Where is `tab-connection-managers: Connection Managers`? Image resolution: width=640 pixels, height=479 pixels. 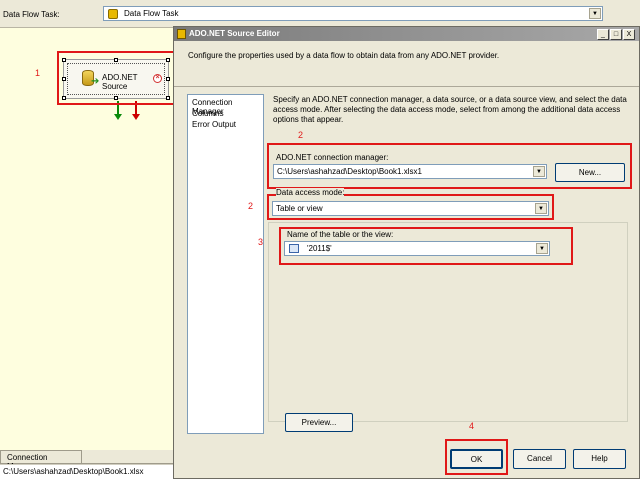 tab-connection-managers: Connection Managers is located at coordinates (41, 460).